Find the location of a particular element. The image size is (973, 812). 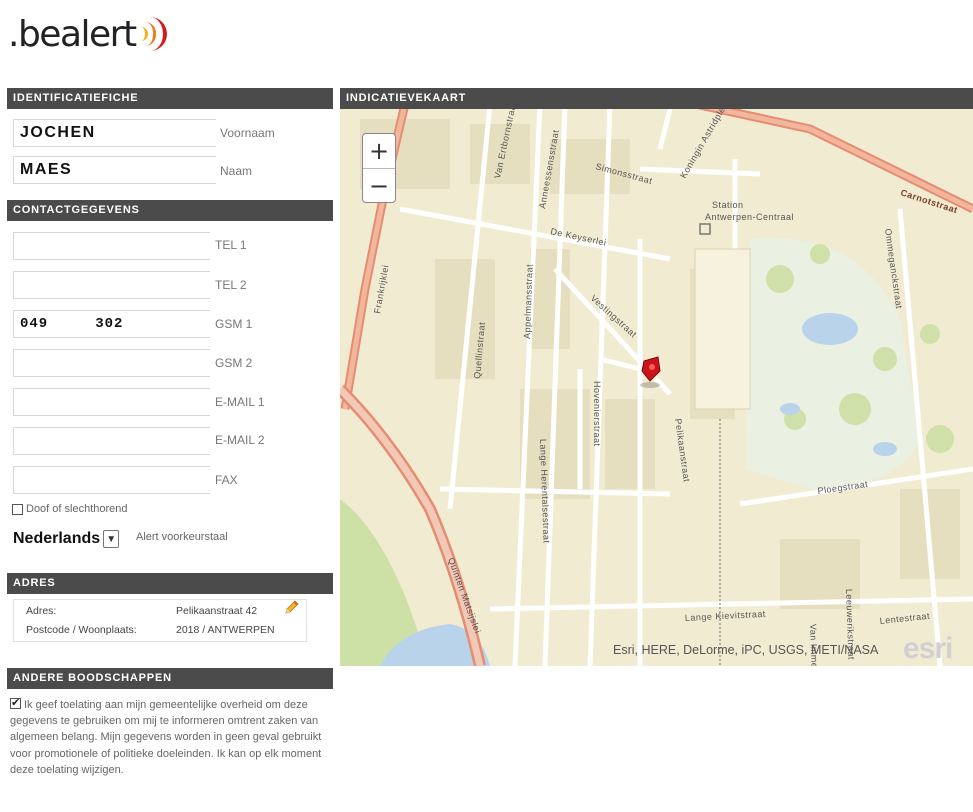

email1-label: E-MAIL 1 is located at coordinates (240, 402).